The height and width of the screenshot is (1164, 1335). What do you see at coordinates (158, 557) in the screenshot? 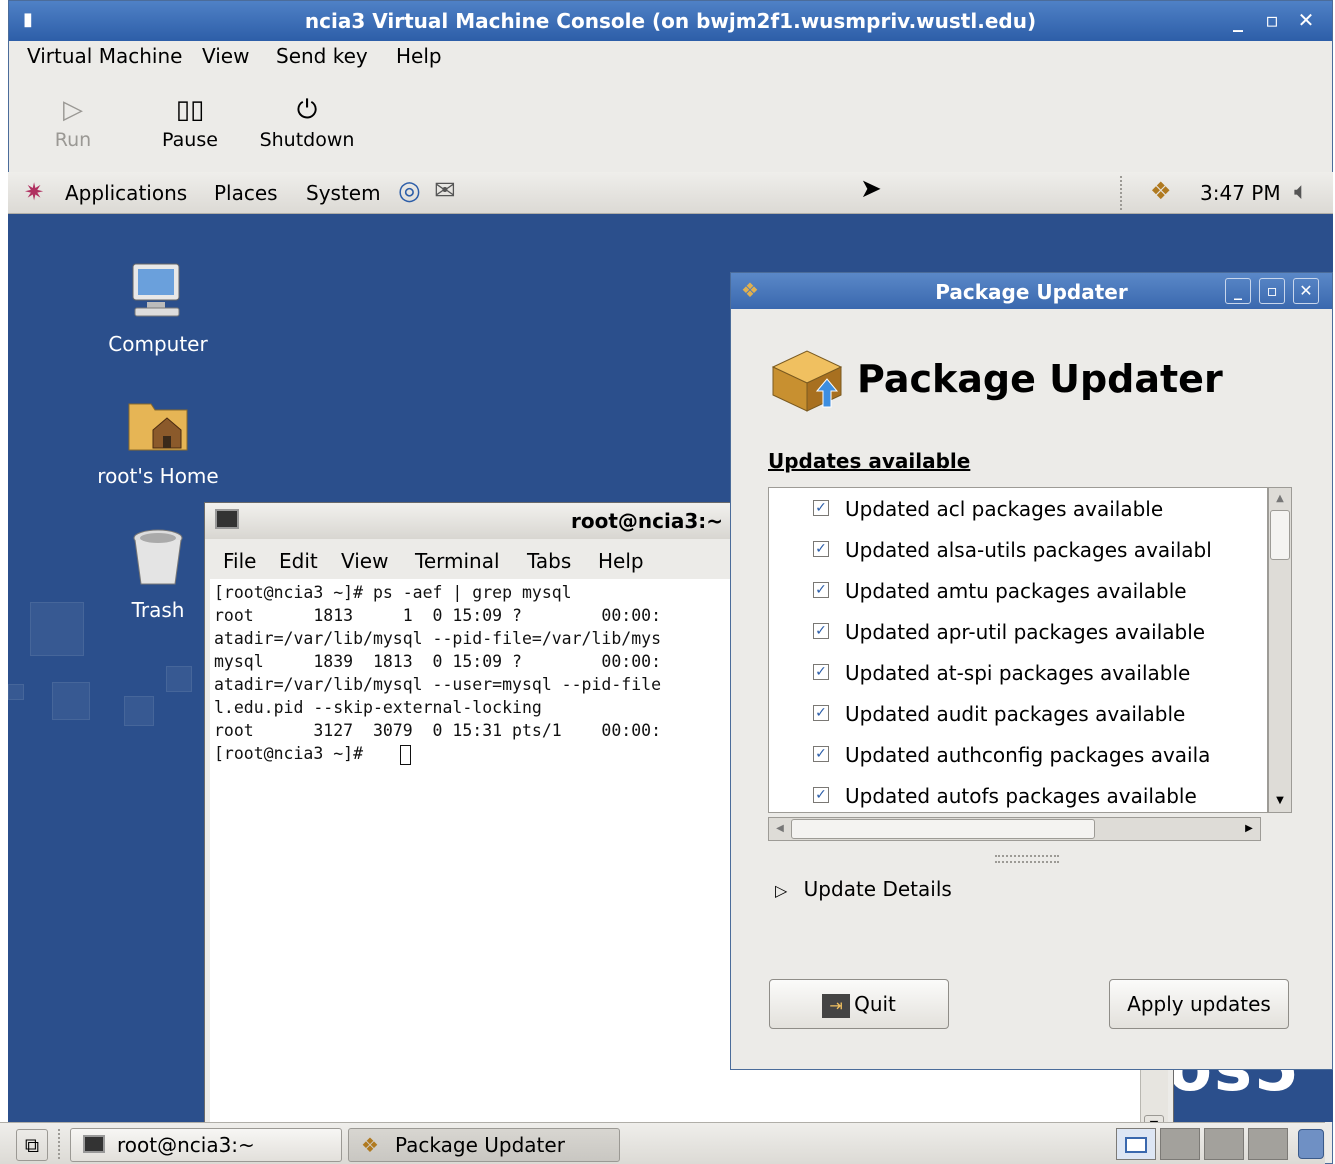
I see `trash-icon` at bounding box center [158, 557].